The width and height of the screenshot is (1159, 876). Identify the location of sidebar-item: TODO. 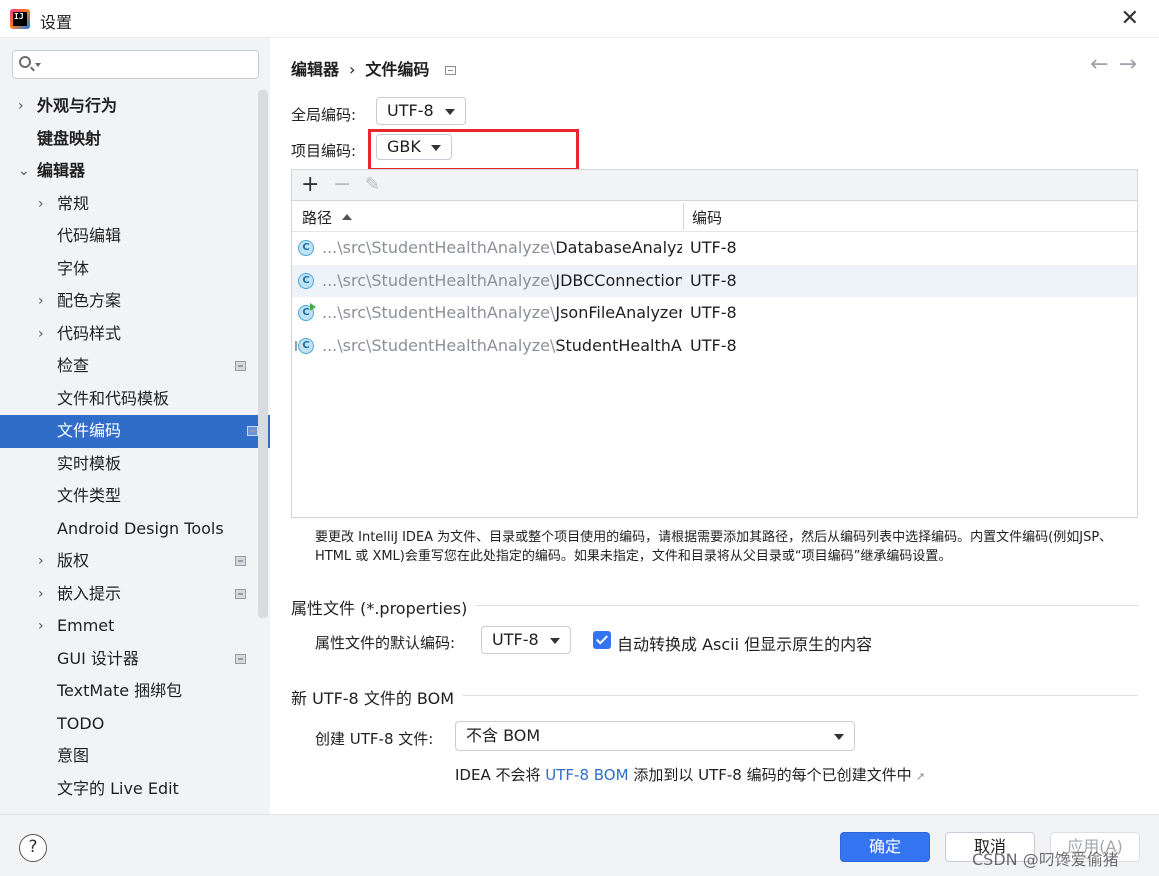
(129, 724).